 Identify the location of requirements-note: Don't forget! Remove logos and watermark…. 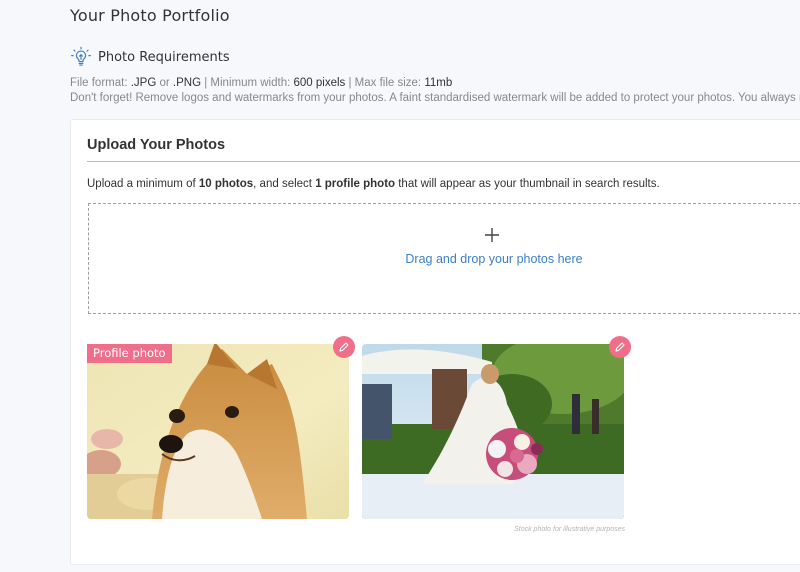
(435, 98).